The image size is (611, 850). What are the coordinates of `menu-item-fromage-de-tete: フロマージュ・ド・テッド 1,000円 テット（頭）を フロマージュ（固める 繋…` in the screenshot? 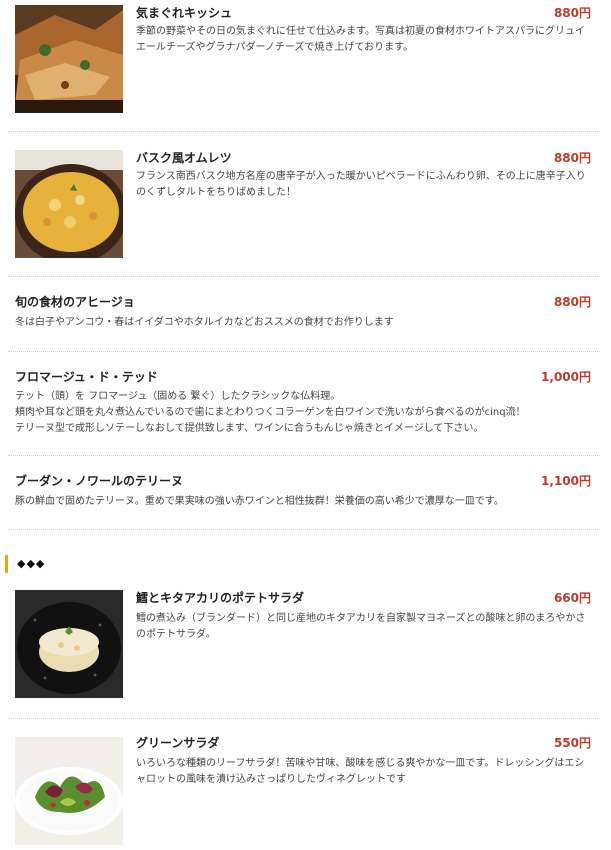 It's located at (303, 405).